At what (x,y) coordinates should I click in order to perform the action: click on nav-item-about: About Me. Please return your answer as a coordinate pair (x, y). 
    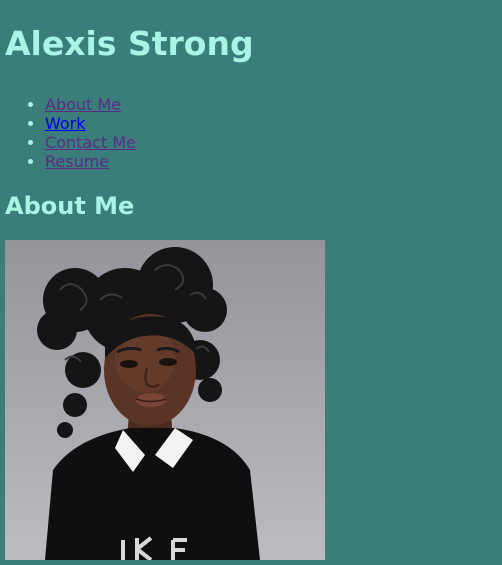
    Looking at the image, I should click on (90, 104).